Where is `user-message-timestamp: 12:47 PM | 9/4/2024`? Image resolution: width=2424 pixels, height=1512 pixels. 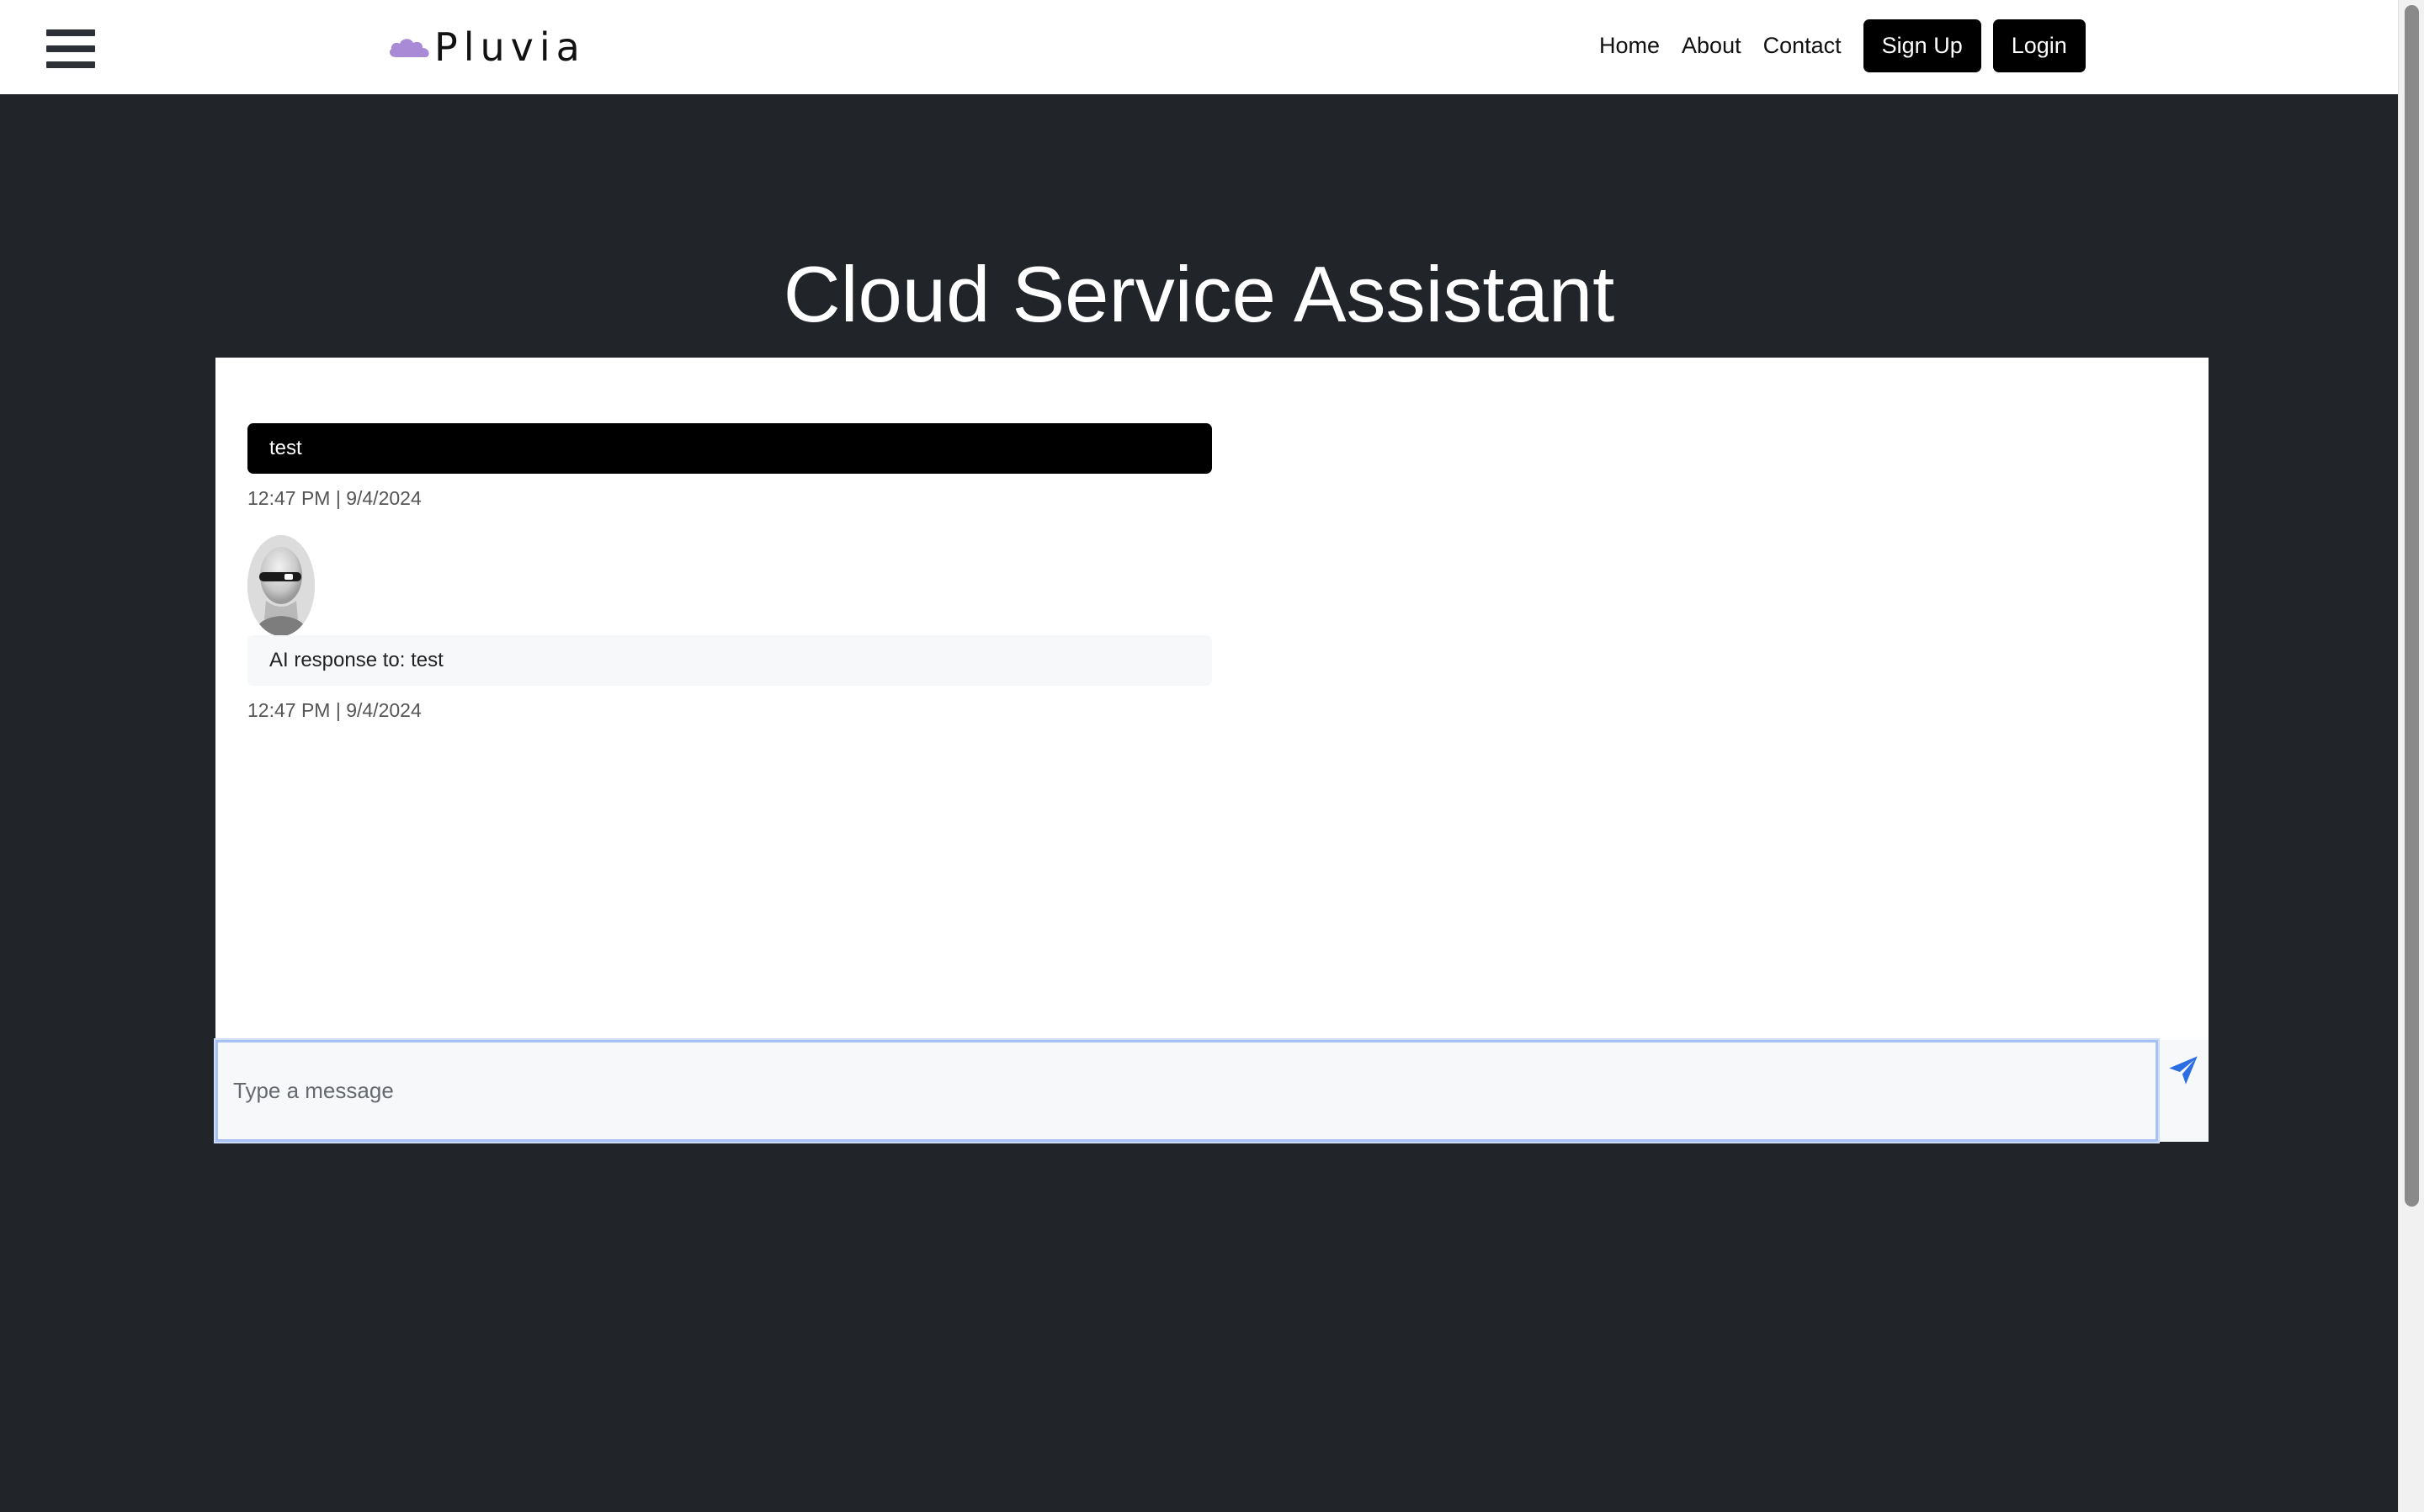
user-message-timestamp: 12:47 PM | 9/4/2024 is located at coordinates (334, 498).